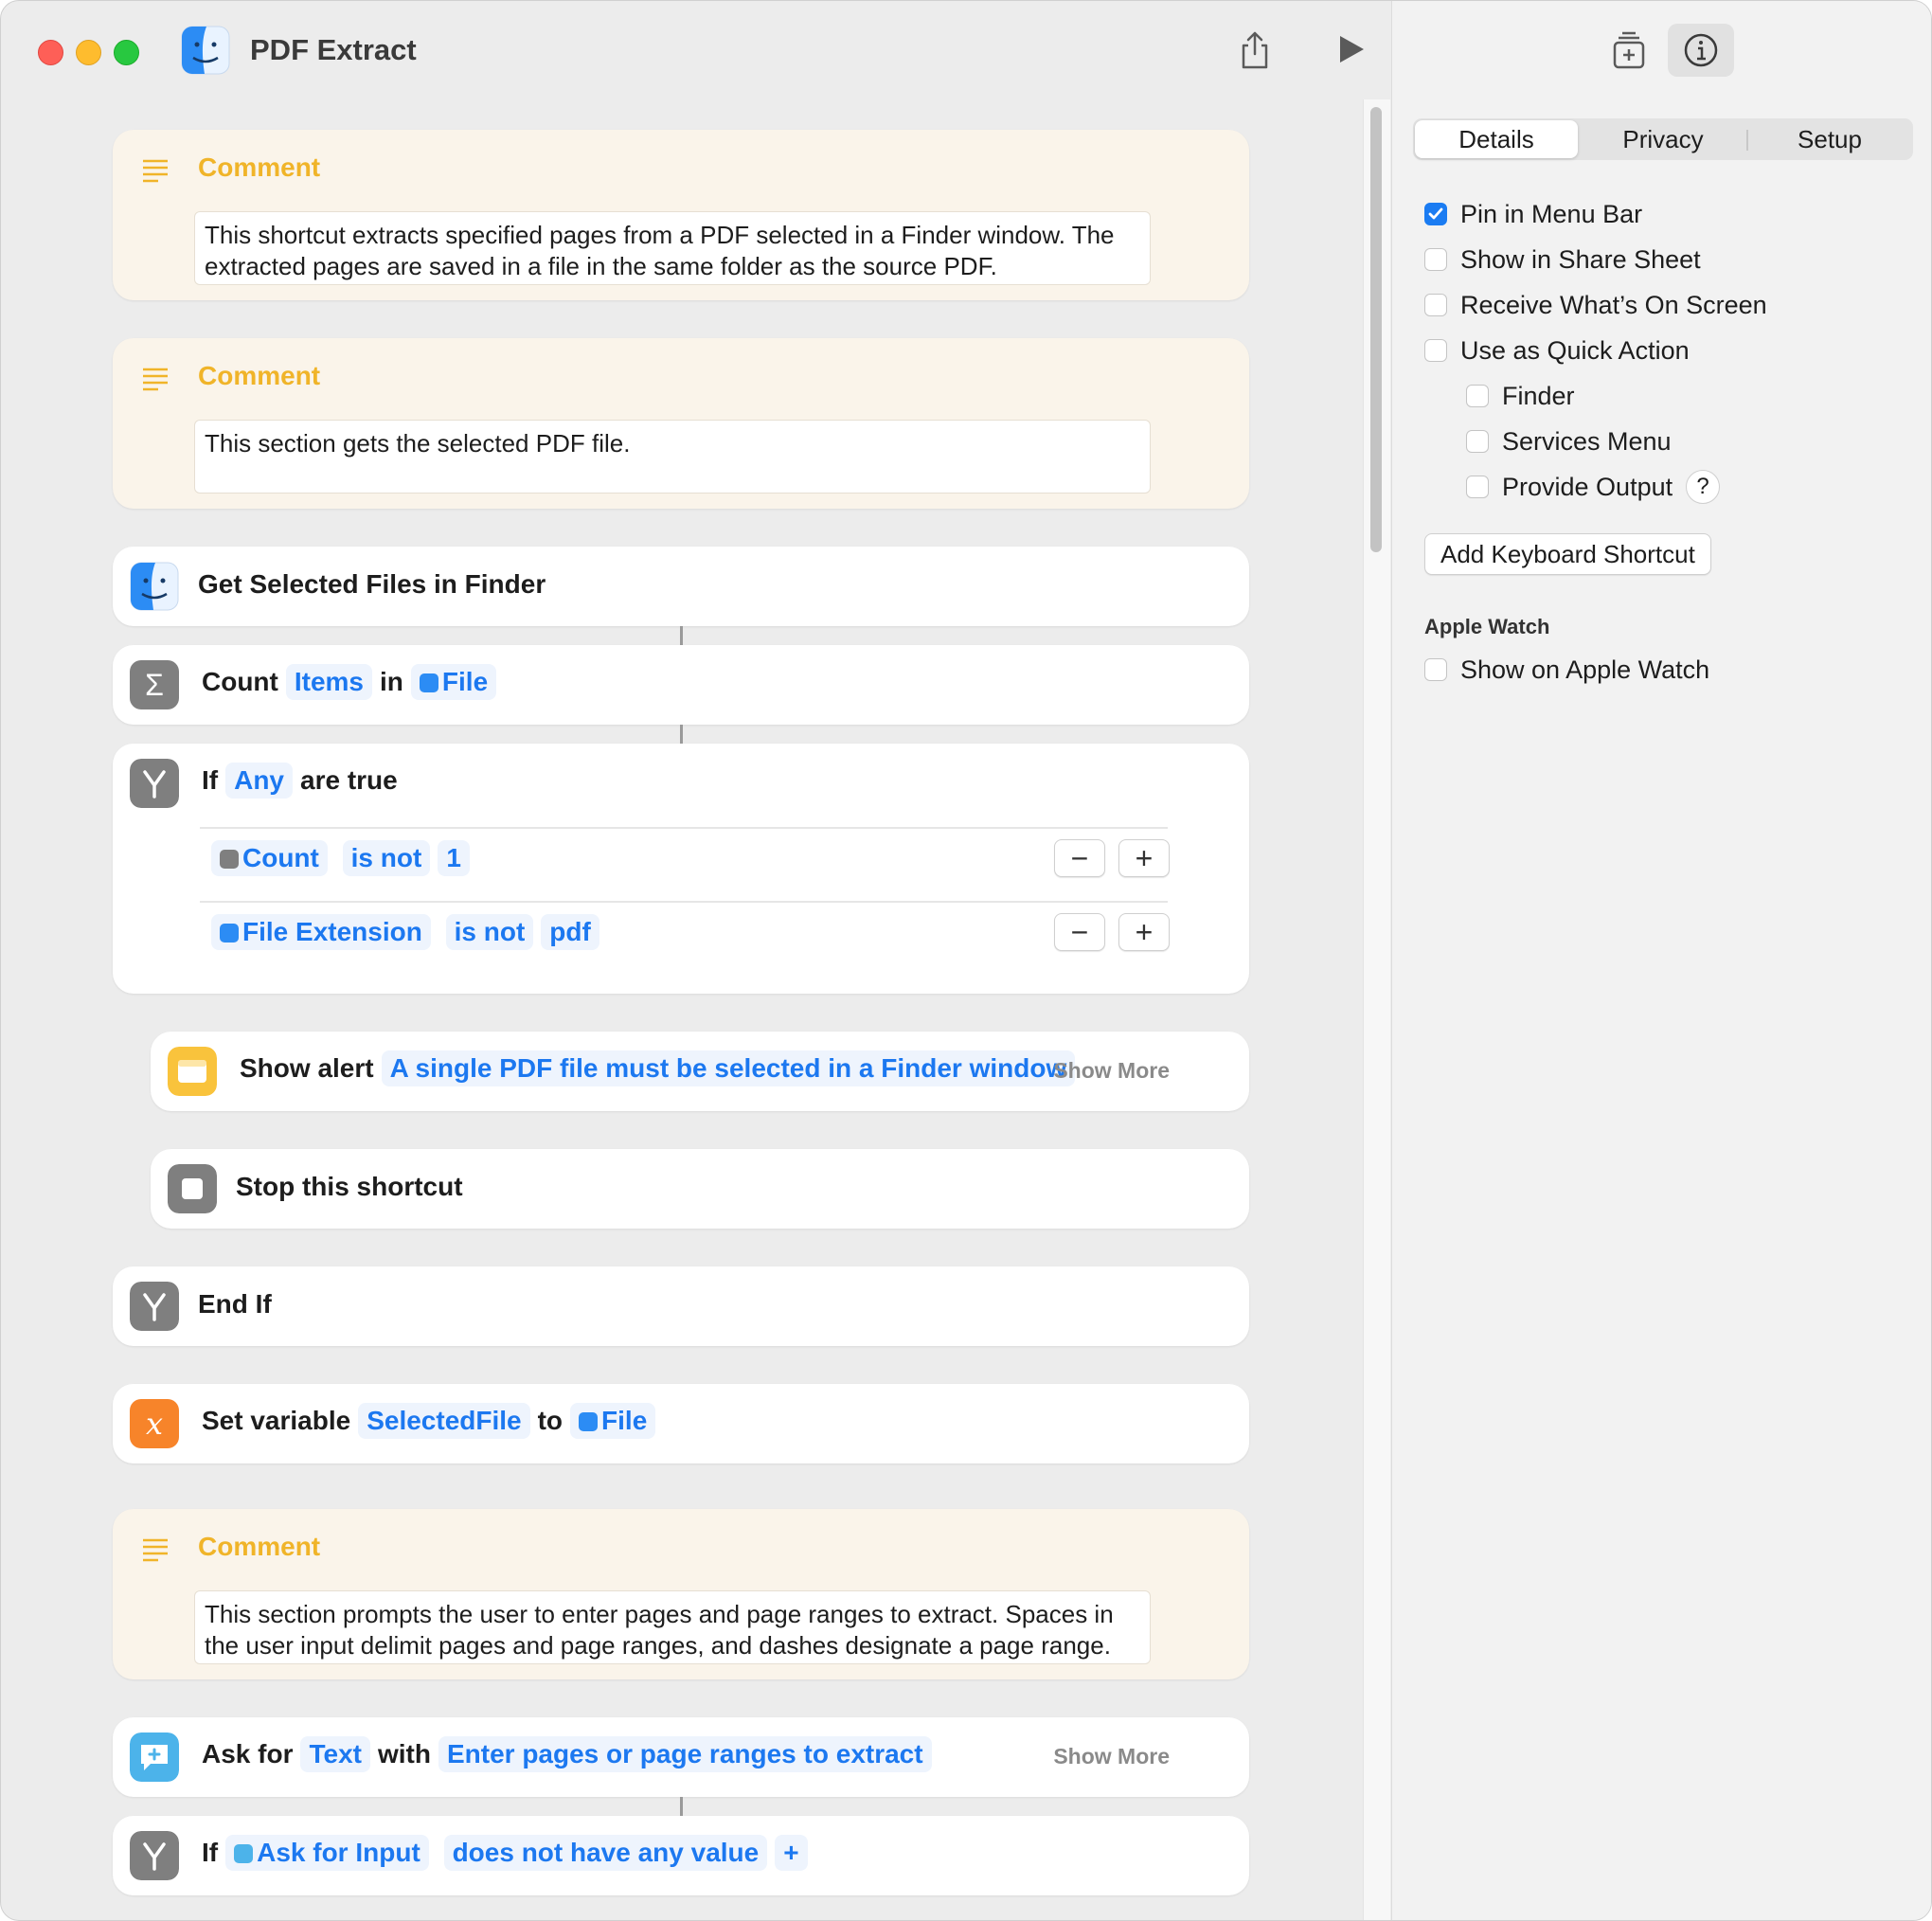 Image resolution: width=1932 pixels, height=1921 pixels. I want to click on tab-privacy: Privacy, so click(1663, 139).